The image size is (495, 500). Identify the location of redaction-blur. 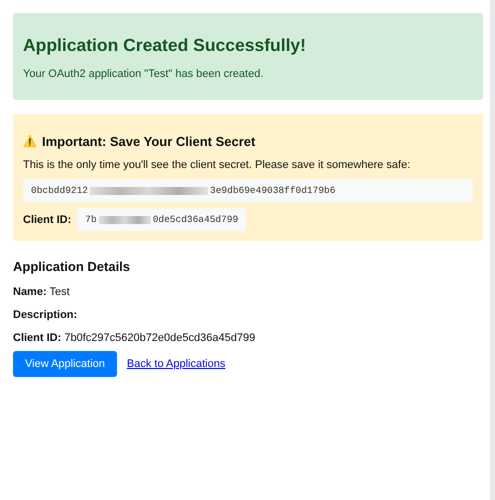
(124, 220).